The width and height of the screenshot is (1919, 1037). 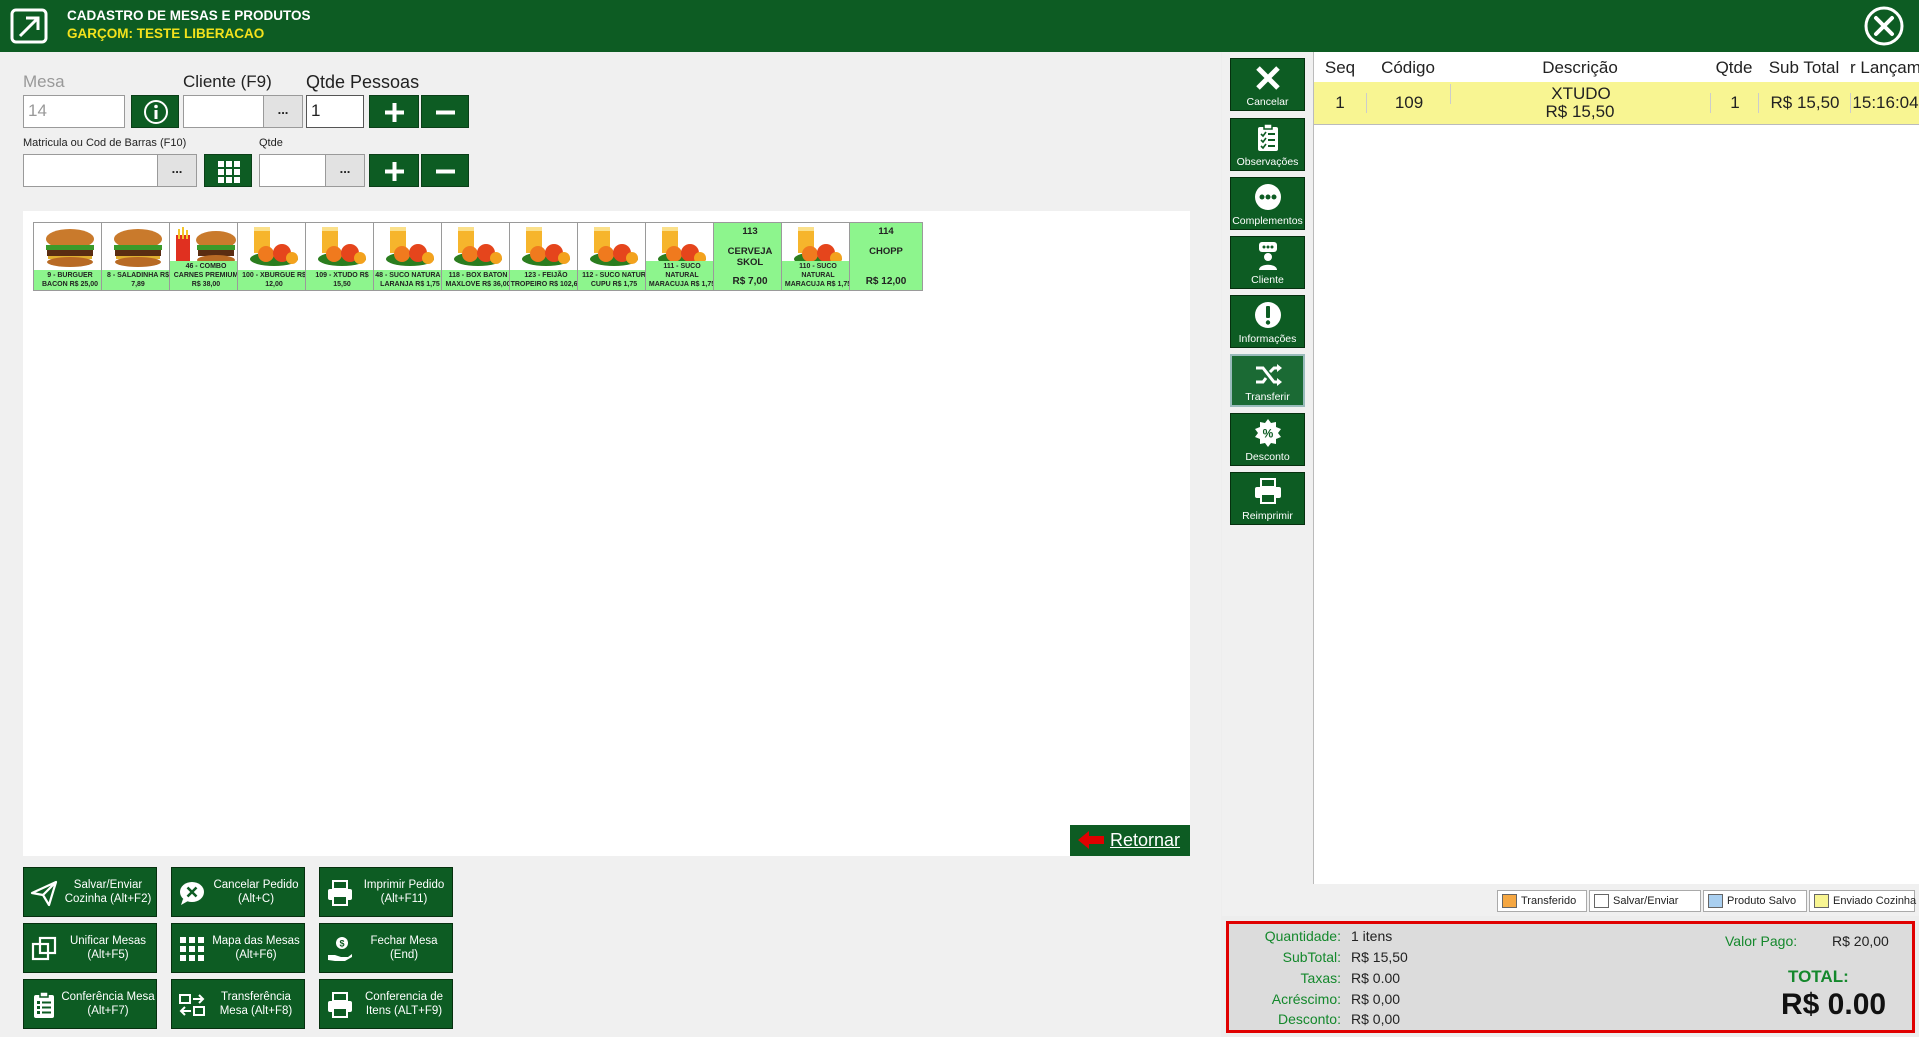 What do you see at coordinates (1145, 840) in the screenshot?
I see `retornar-label: Retornar` at bounding box center [1145, 840].